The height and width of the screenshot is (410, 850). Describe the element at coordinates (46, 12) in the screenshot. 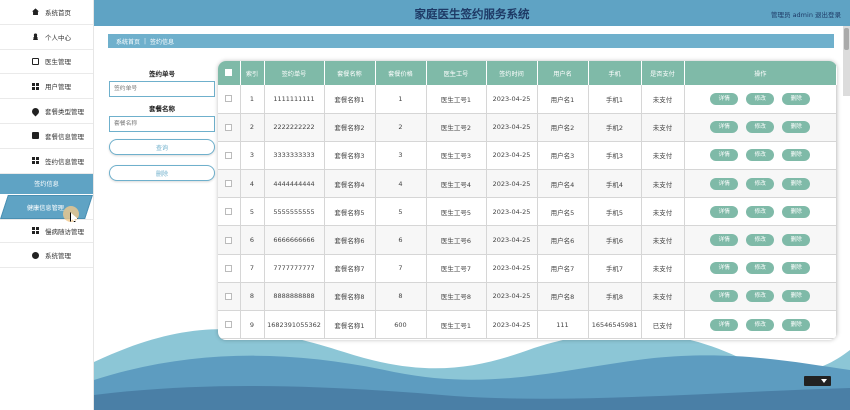

I see `sidebar-item-home: 系统首页` at that location.